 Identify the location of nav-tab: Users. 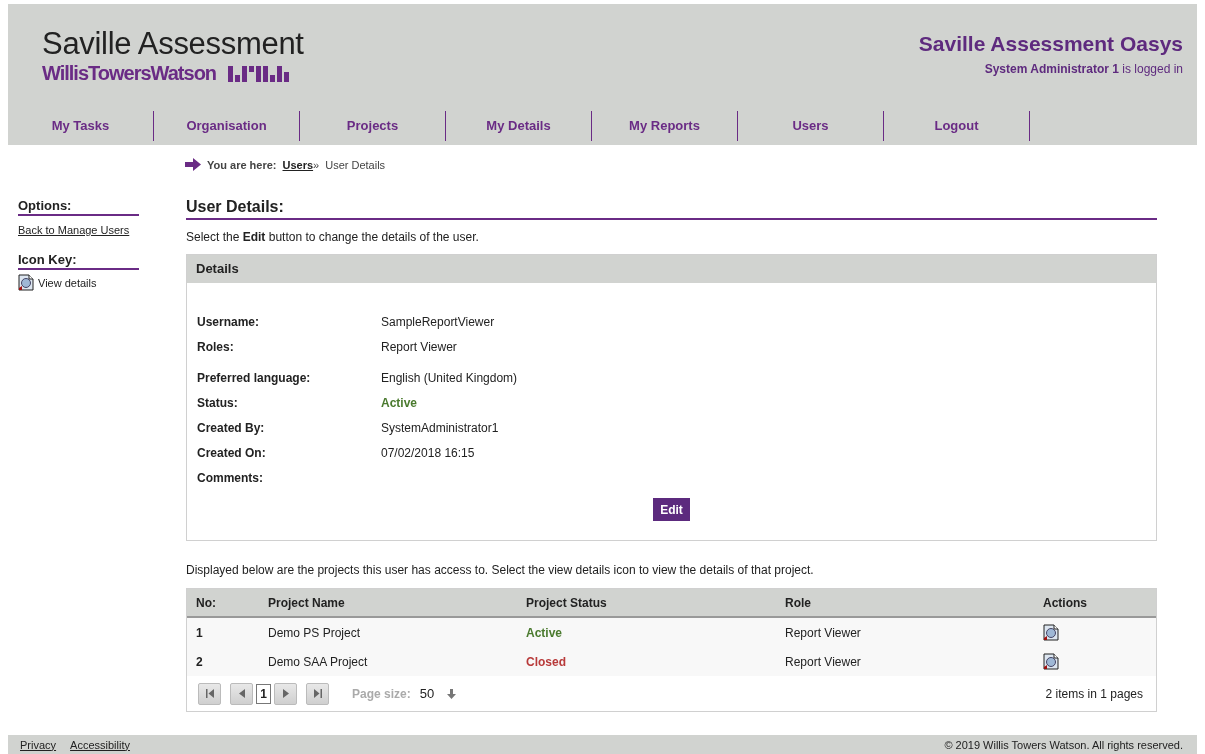
(811, 126).